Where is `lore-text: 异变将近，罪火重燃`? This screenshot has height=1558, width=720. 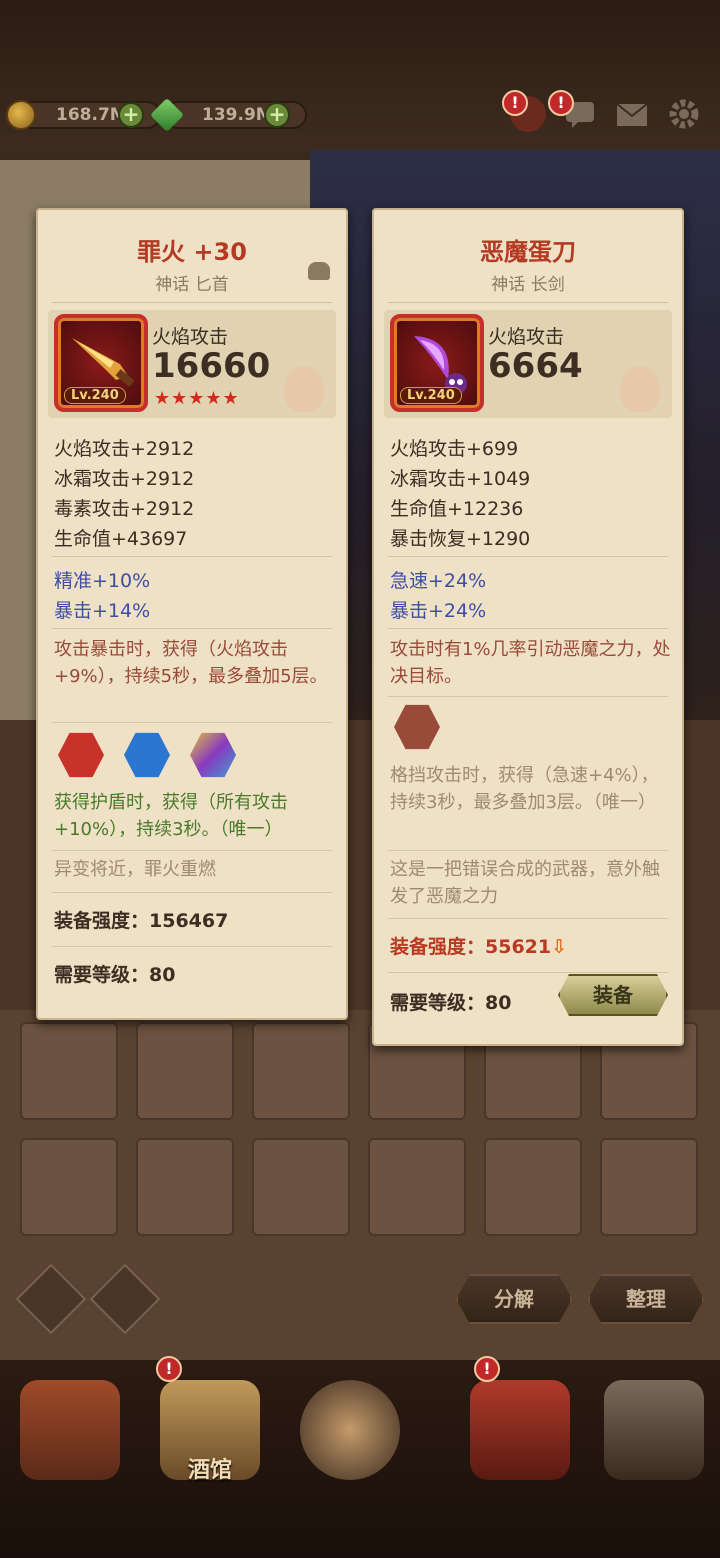 lore-text: 异变将近，罪火重燃 is located at coordinates (135, 869).